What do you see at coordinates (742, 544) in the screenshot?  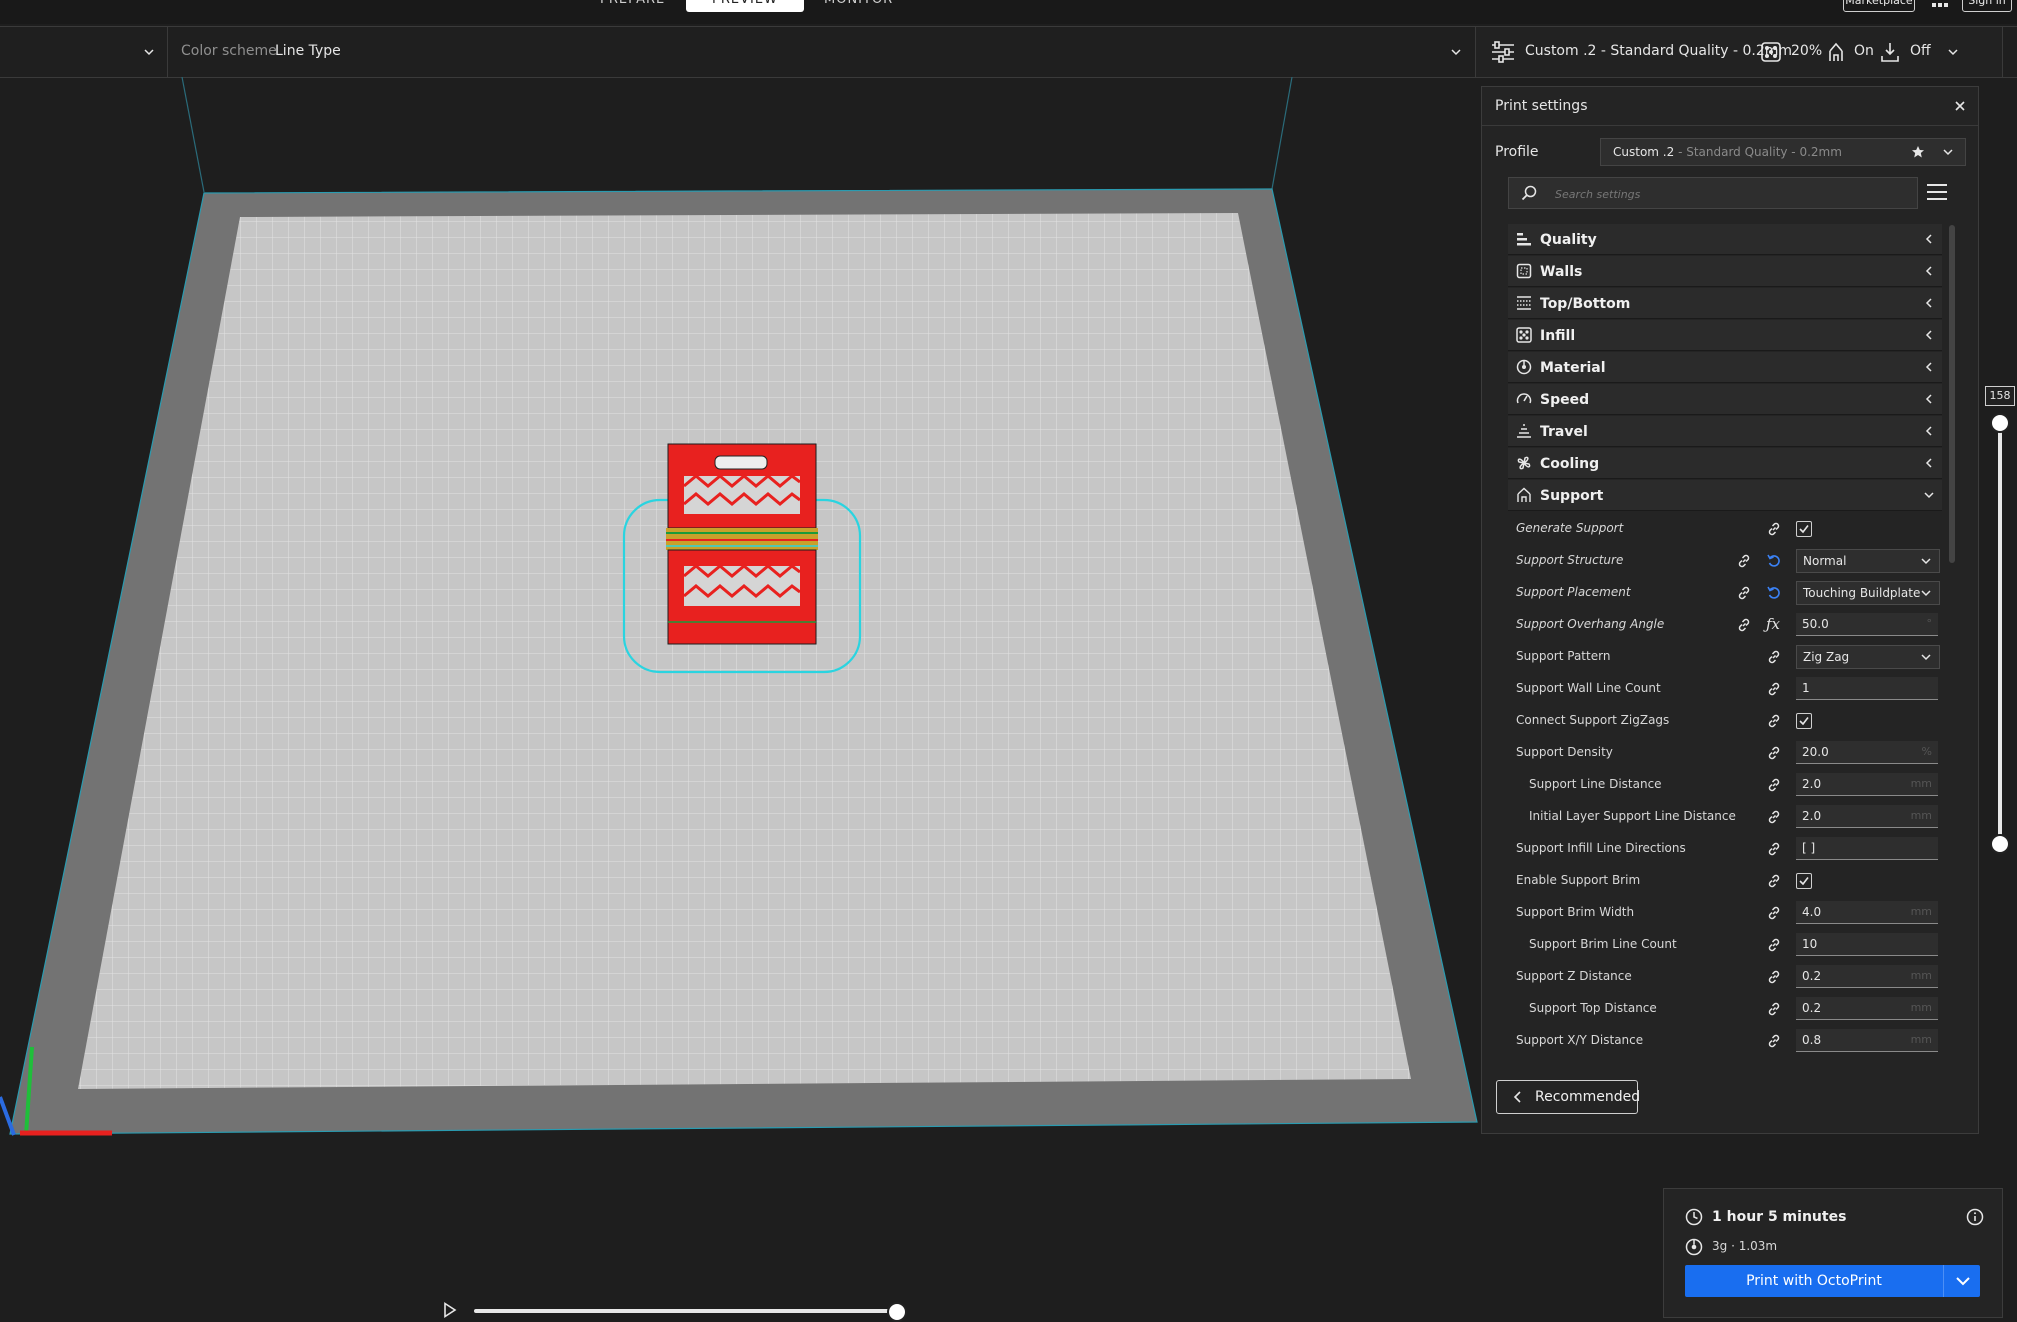 I see `model-crate` at bounding box center [742, 544].